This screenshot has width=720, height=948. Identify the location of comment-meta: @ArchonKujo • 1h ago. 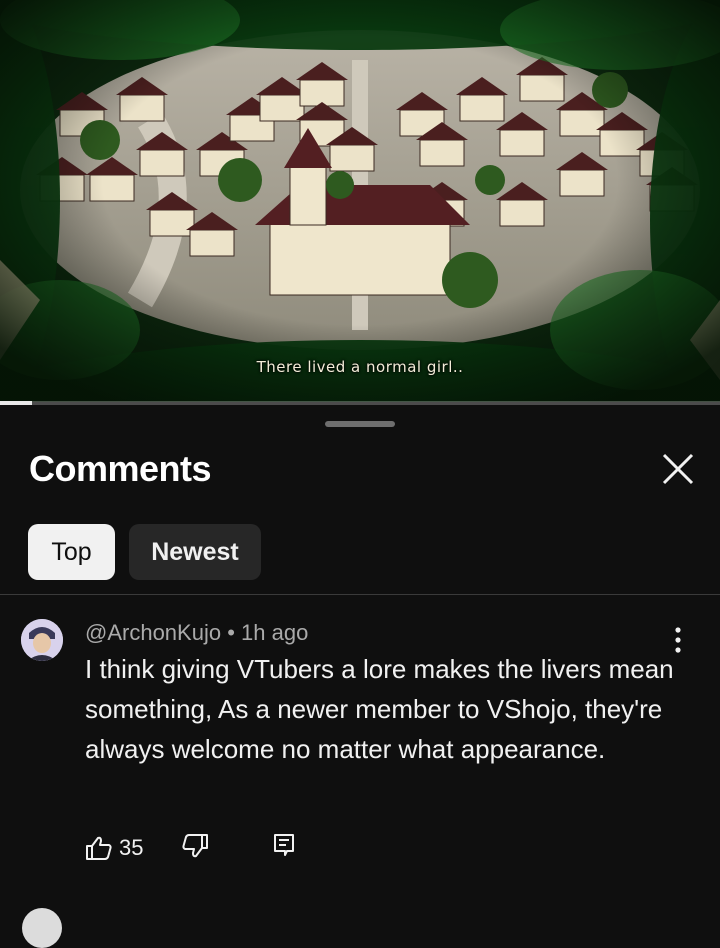
(196, 633).